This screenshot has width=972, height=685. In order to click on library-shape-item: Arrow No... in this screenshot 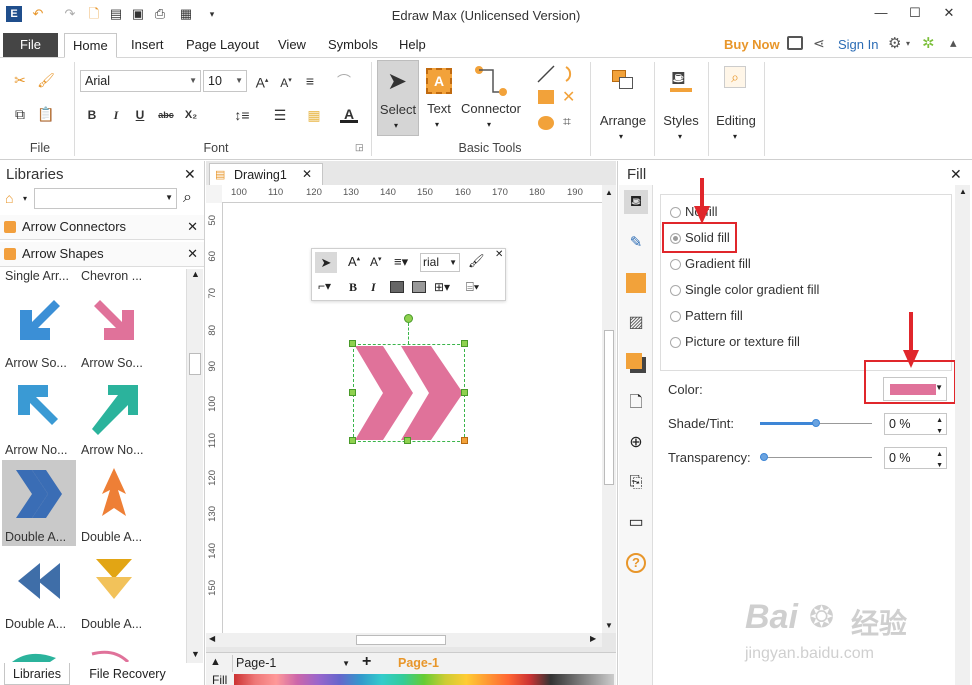, I will do `click(115, 416)`.